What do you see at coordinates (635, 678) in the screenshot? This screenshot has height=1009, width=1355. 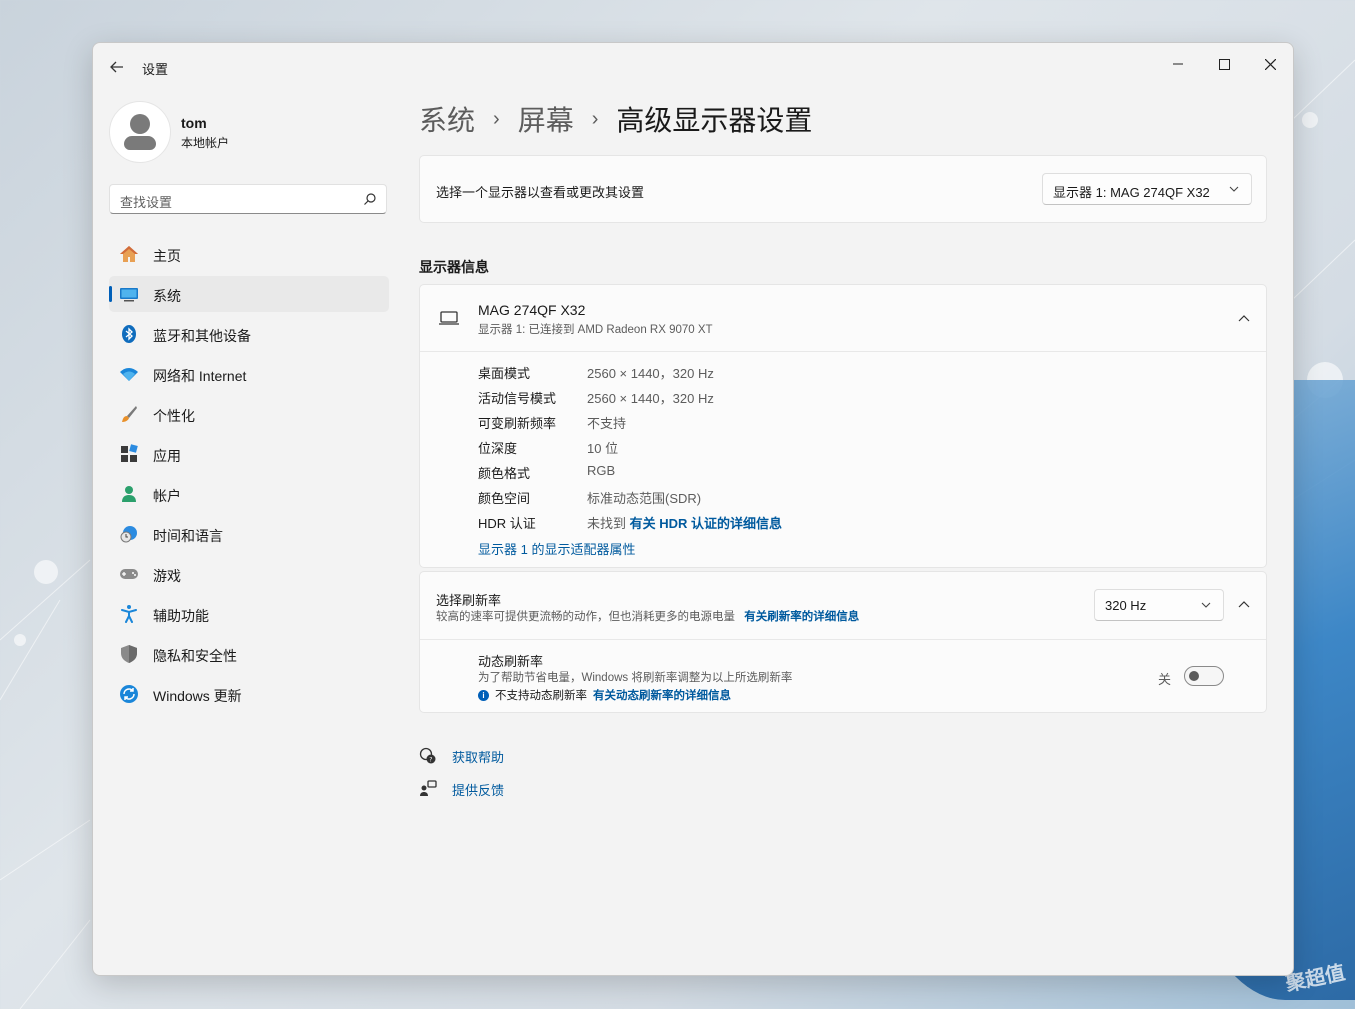 I see `dynamic-refresh-description: 为了帮助节省电量，Windows 将刷新率调整为以上所选刷新率` at bounding box center [635, 678].